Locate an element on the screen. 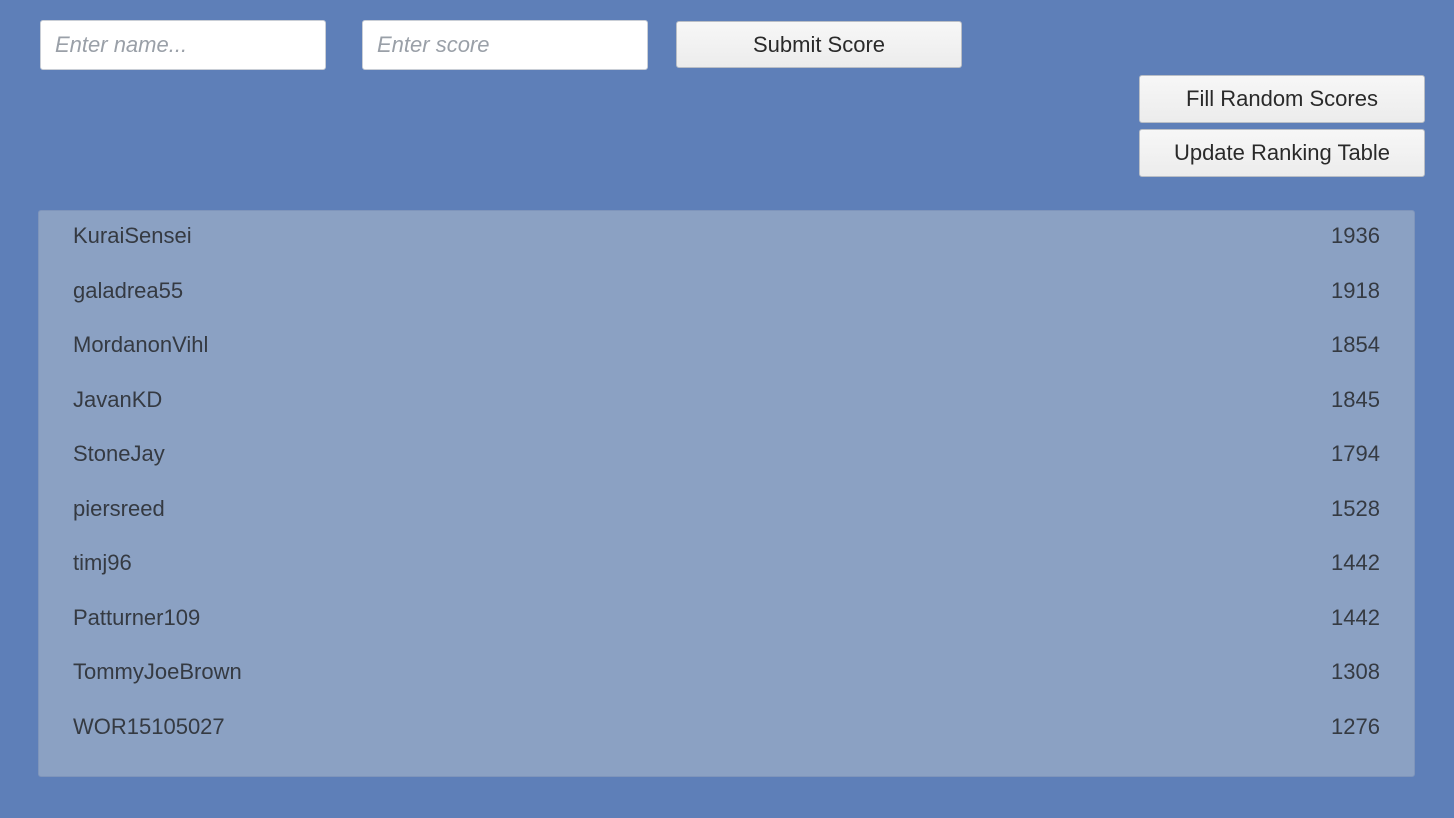 The height and width of the screenshot is (818, 1454). player-score: 1276 is located at coordinates (1355, 726).